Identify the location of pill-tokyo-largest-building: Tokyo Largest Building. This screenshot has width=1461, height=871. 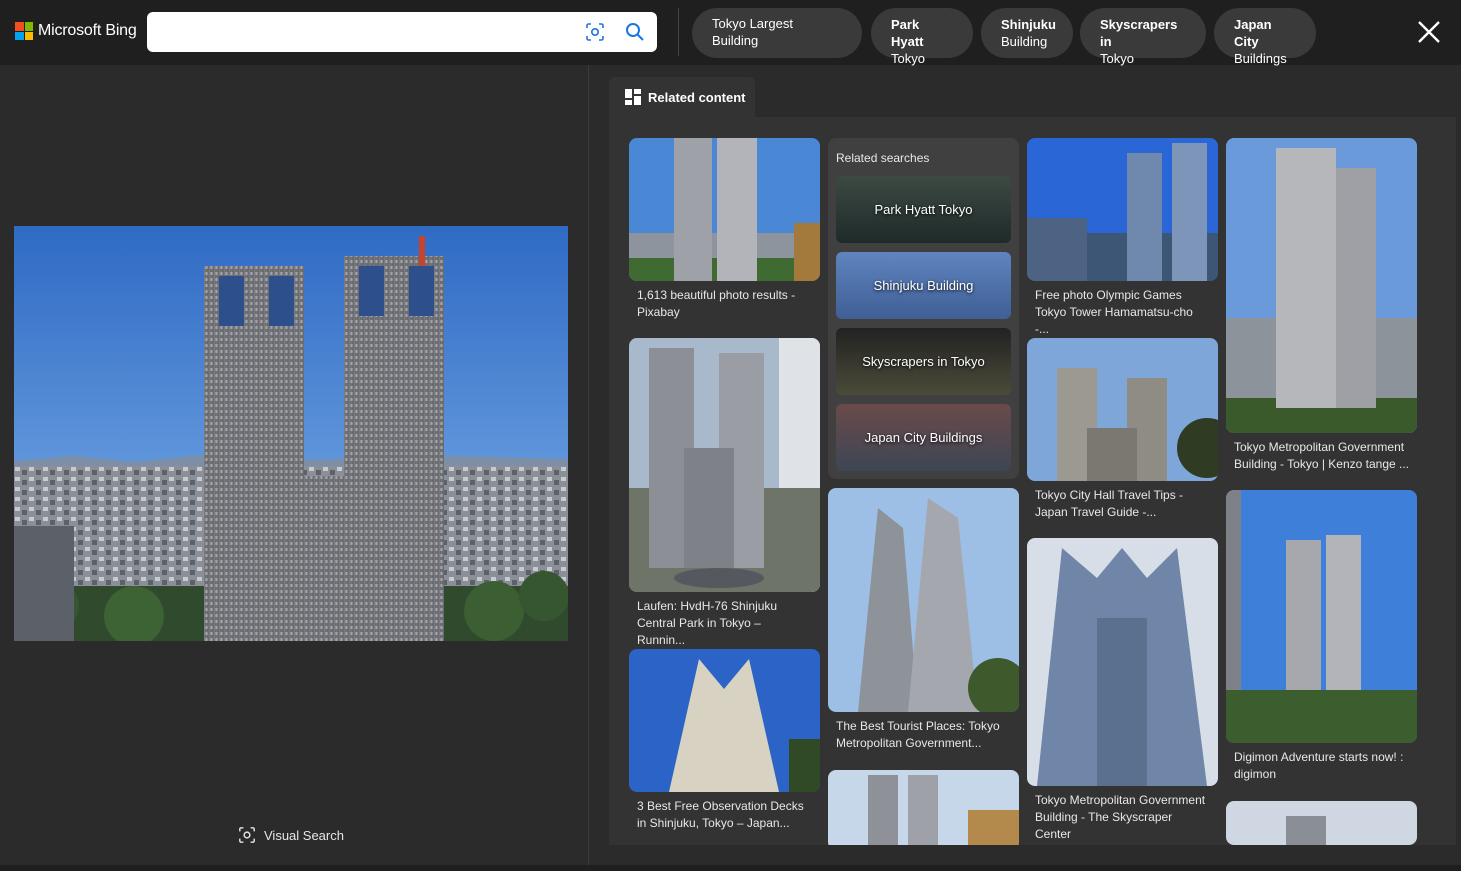
(777, 33).